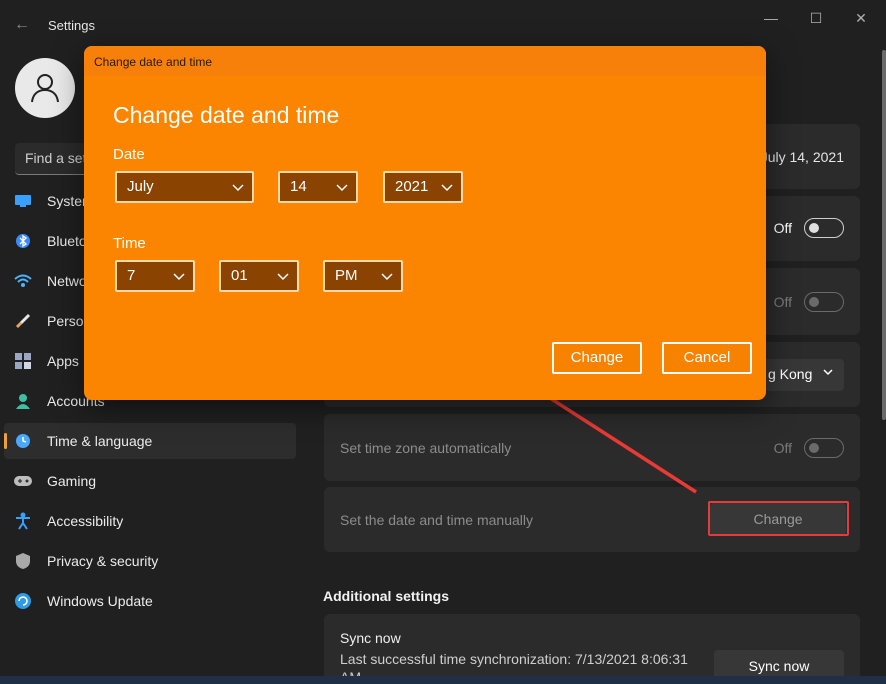  I want to click on day-select: 14, so click(318, 187).